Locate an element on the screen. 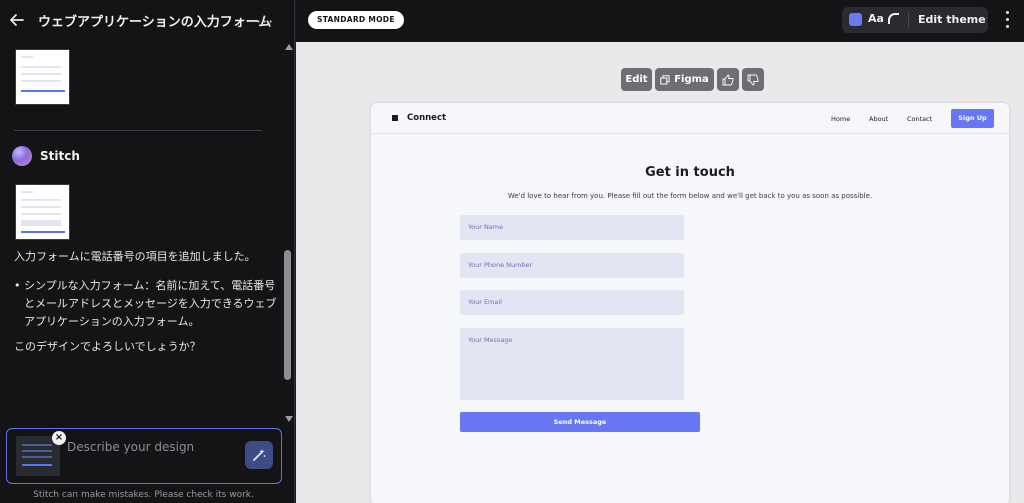 The width and height of the screenshot is (1024, 503). brand-logo-icon is located at coordinates (395, 118).